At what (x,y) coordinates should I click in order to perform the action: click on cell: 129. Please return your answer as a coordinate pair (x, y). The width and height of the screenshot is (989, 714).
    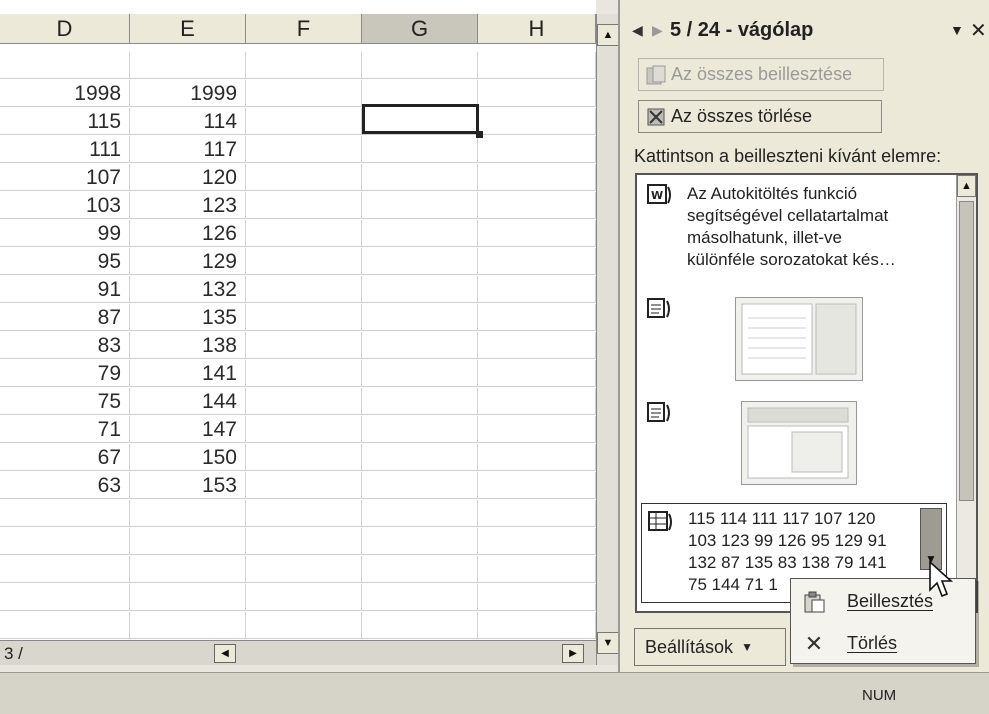
    Looking at the image, I should click on (188, 261).